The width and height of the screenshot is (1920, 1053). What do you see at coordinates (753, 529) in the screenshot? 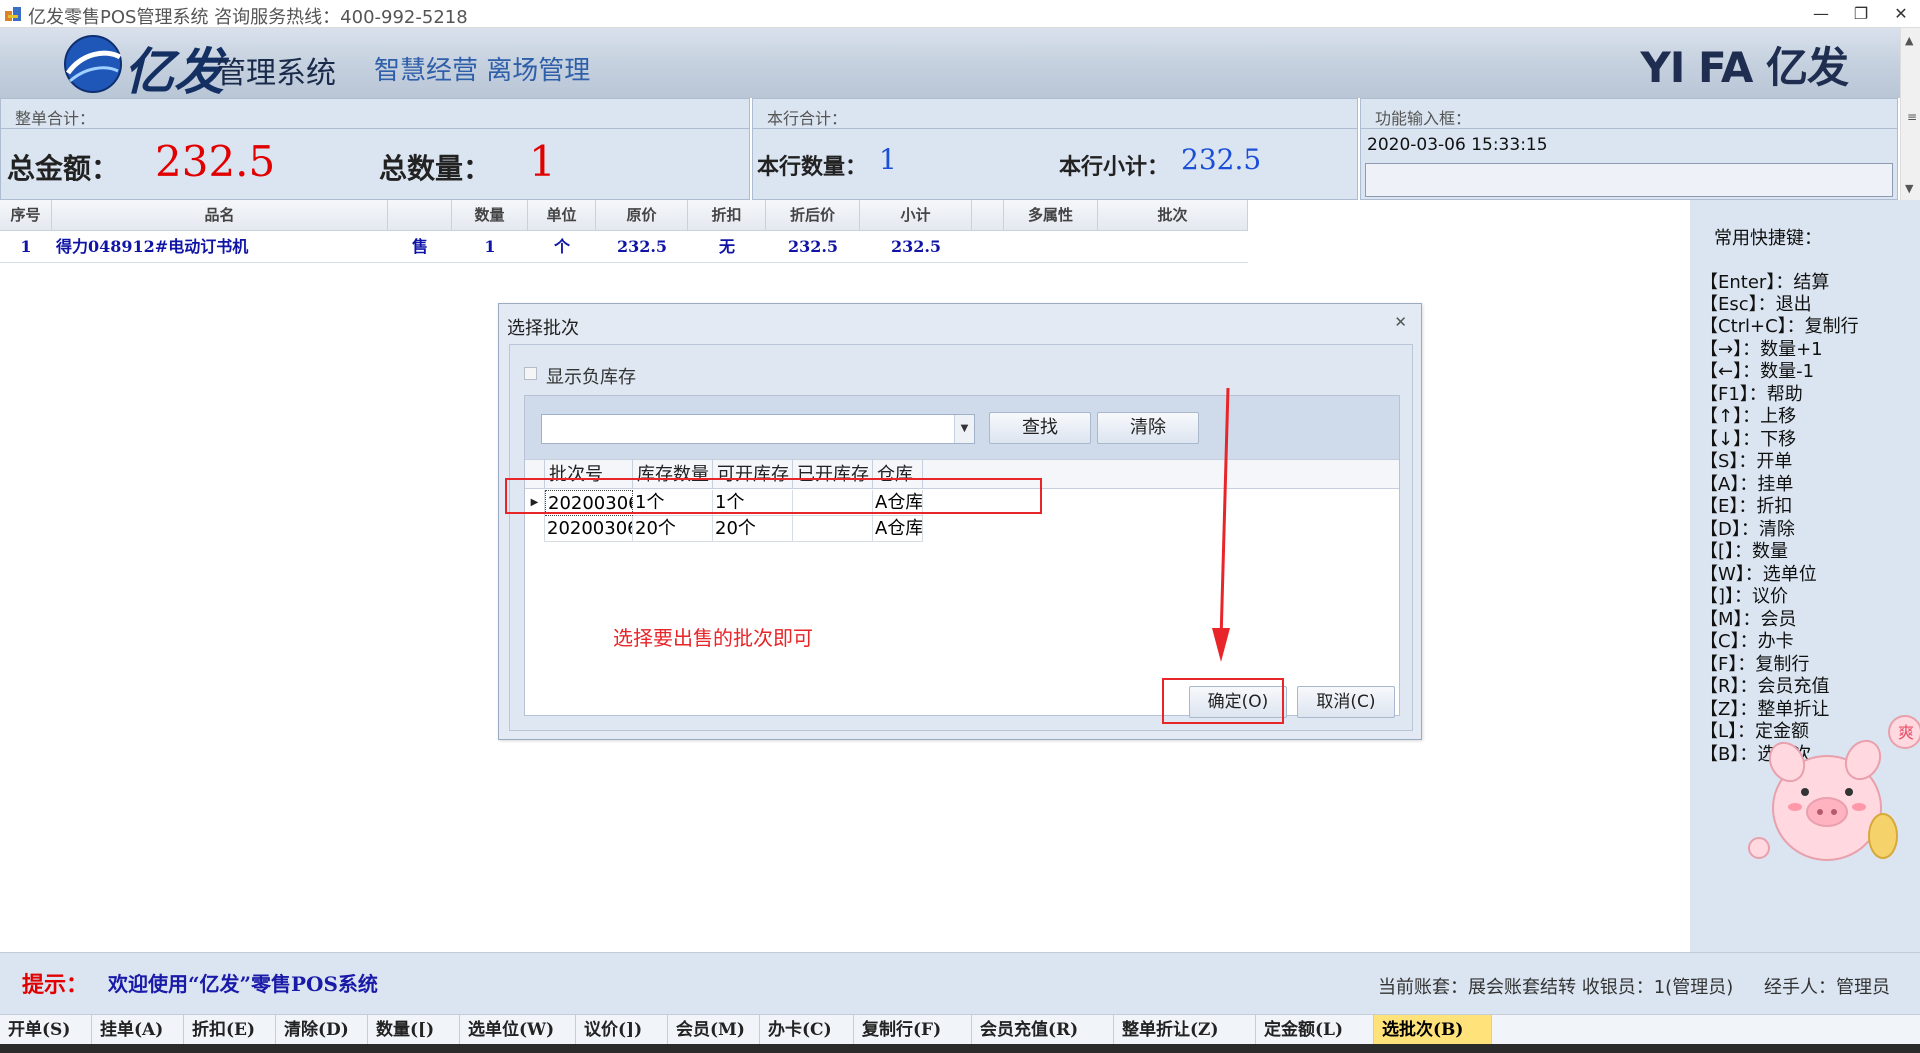
I see `cell-available: 20个` at bounding box center [753, 529].